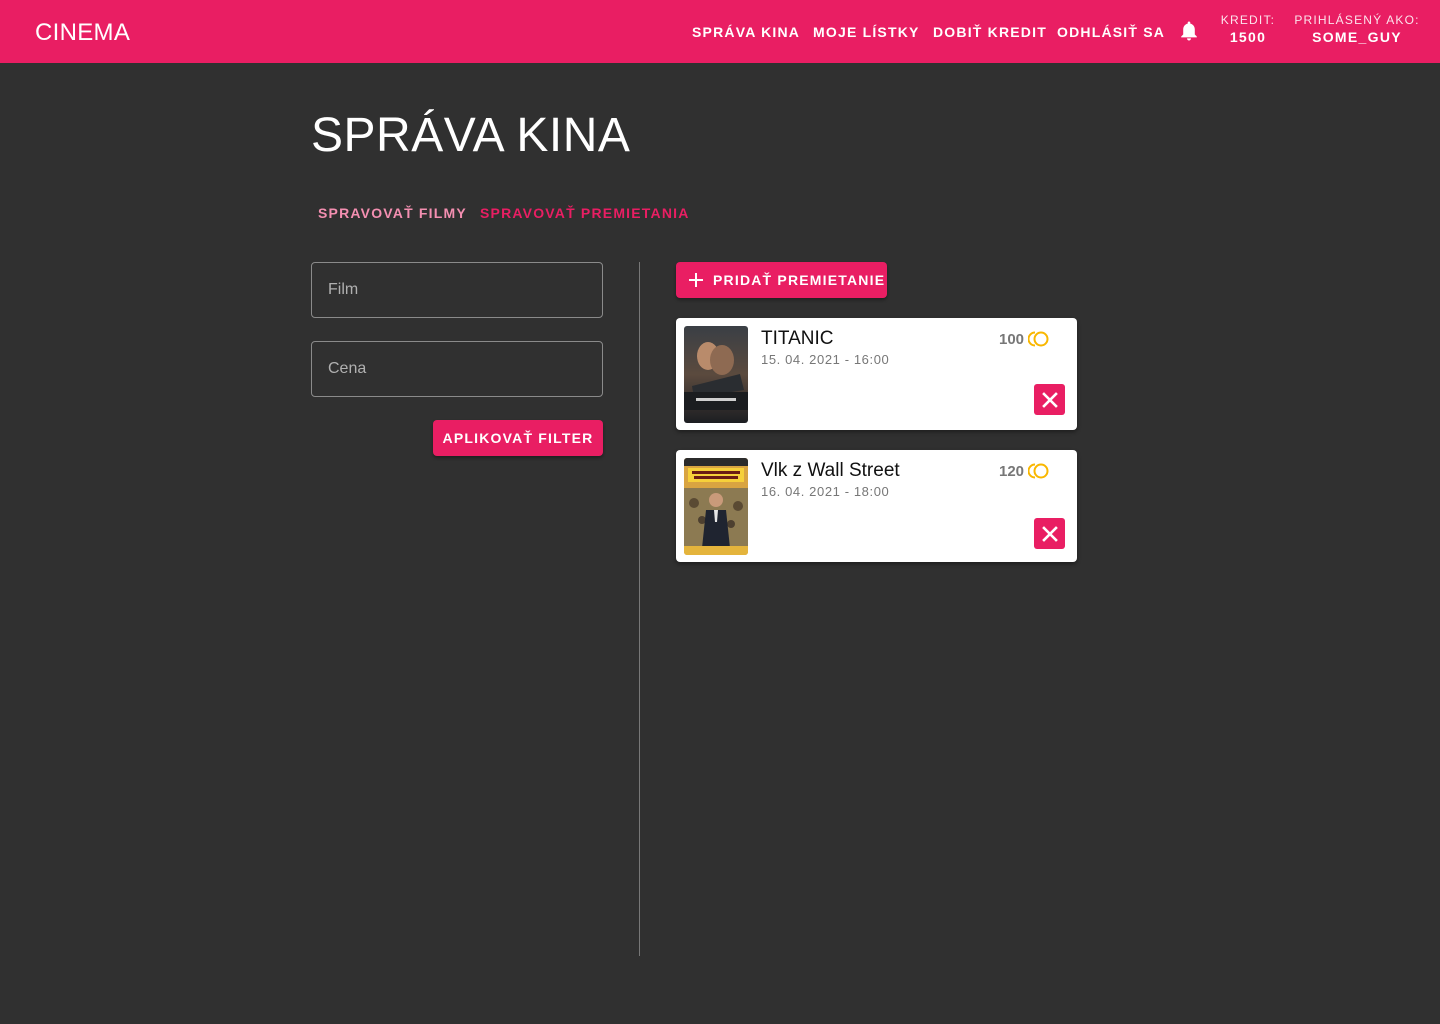  Describe the element at coordinates (830, 470) in the screenshot. I see `screening-title: Vlk z Wall Street` at that location.